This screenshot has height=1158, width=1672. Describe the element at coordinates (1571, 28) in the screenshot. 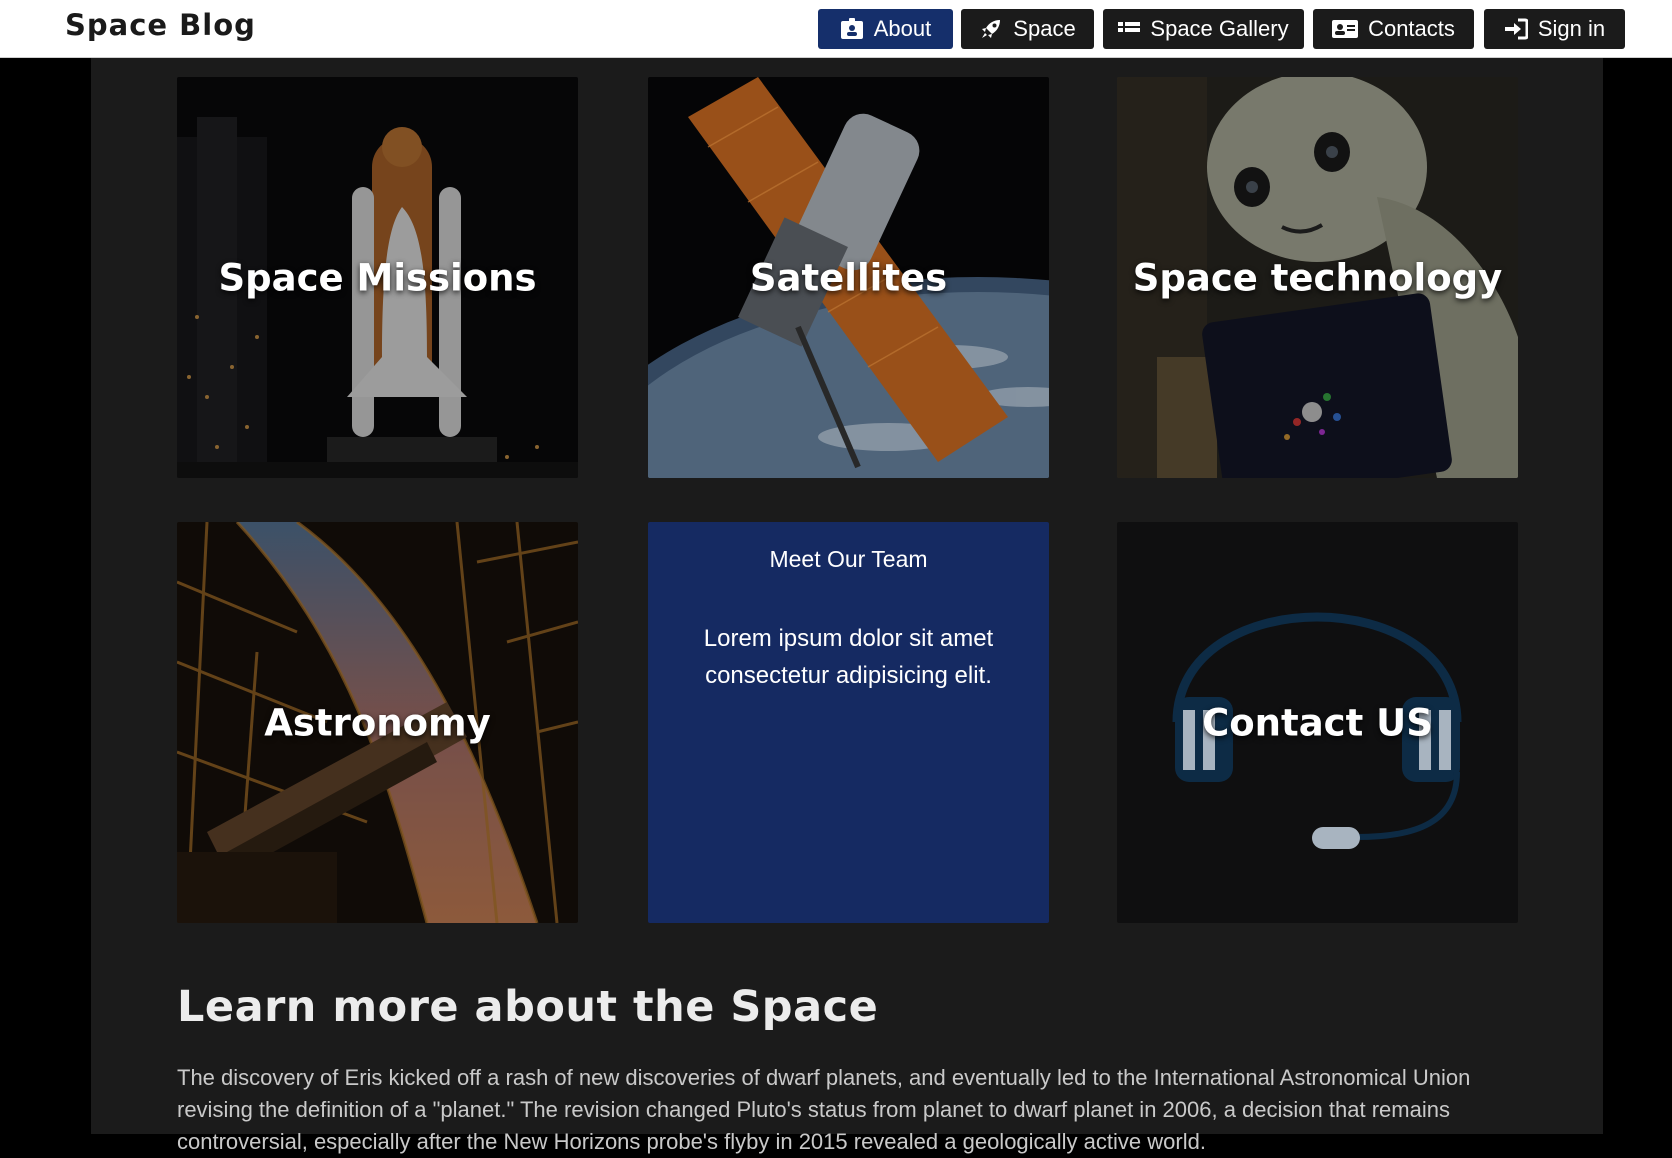

I see `nav-signin-label: Sign in` at that location.